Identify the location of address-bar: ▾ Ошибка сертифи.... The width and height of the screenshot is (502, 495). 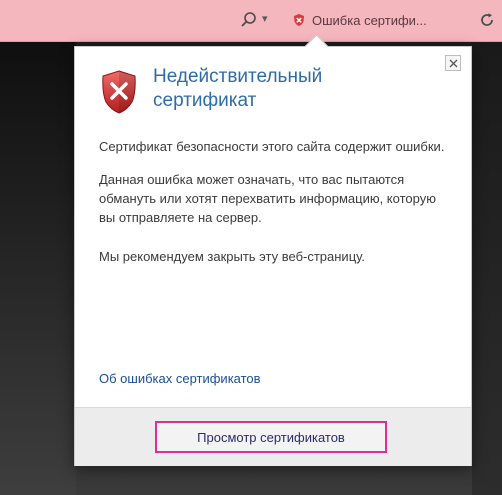
(251, 21).